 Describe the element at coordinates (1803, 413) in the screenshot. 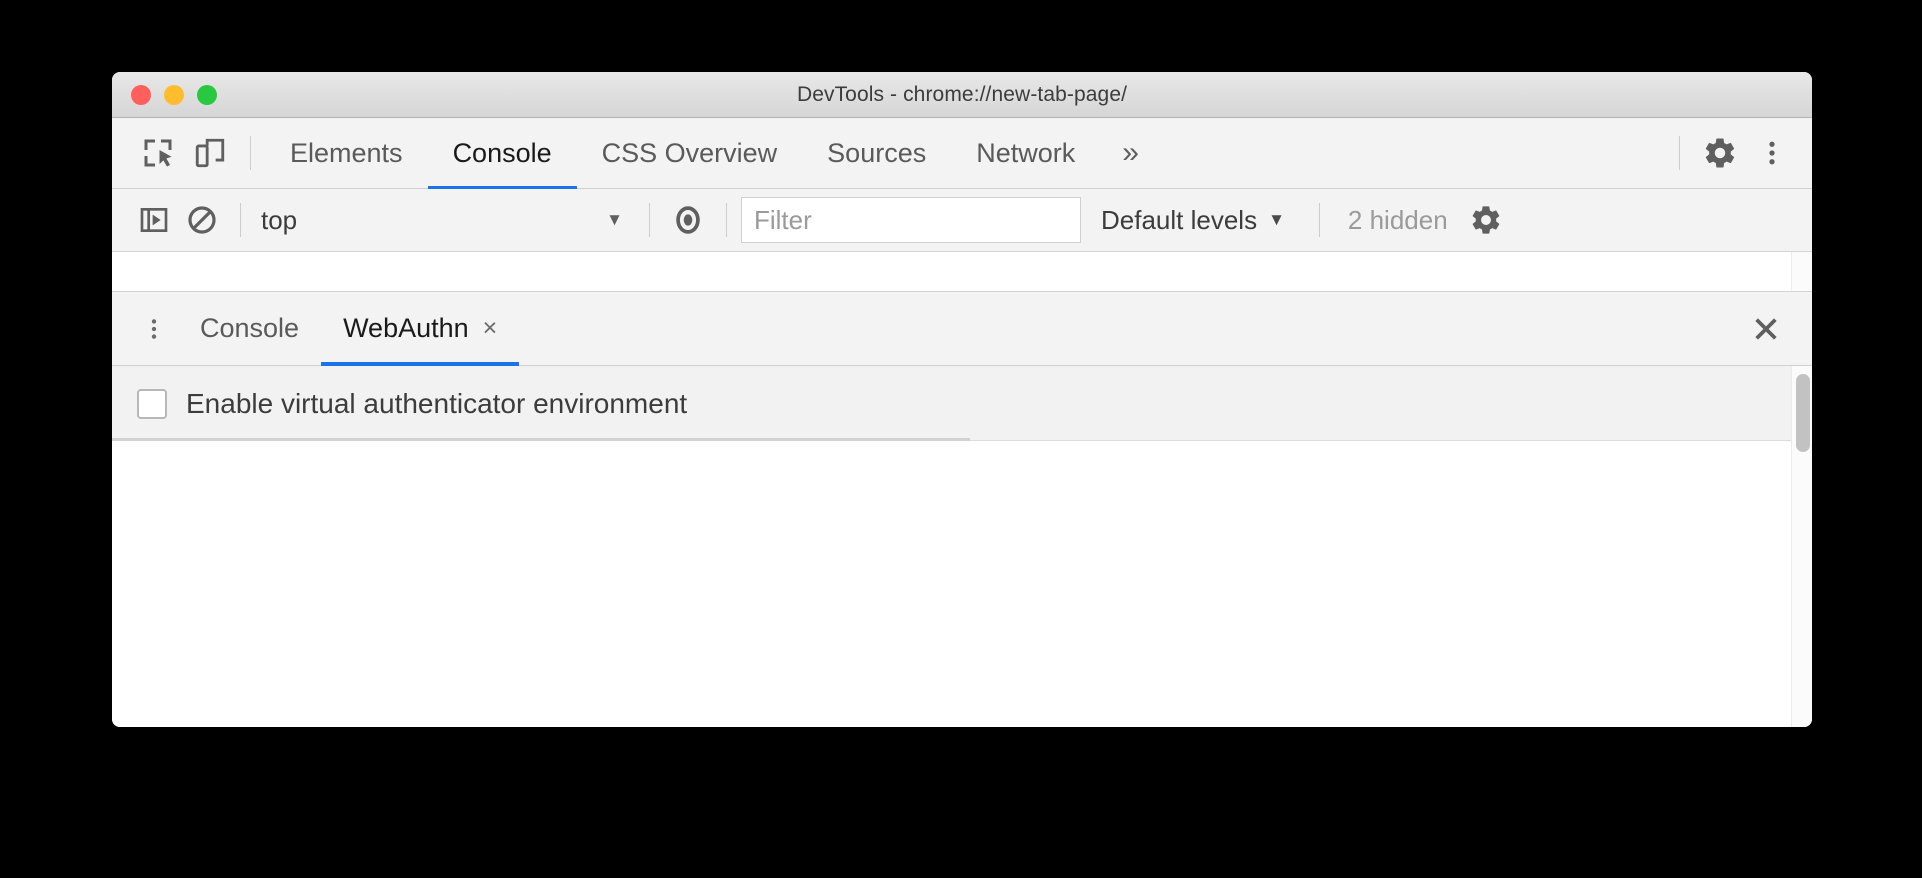

I see `webauthn-scrollbar-thumb` at that location.